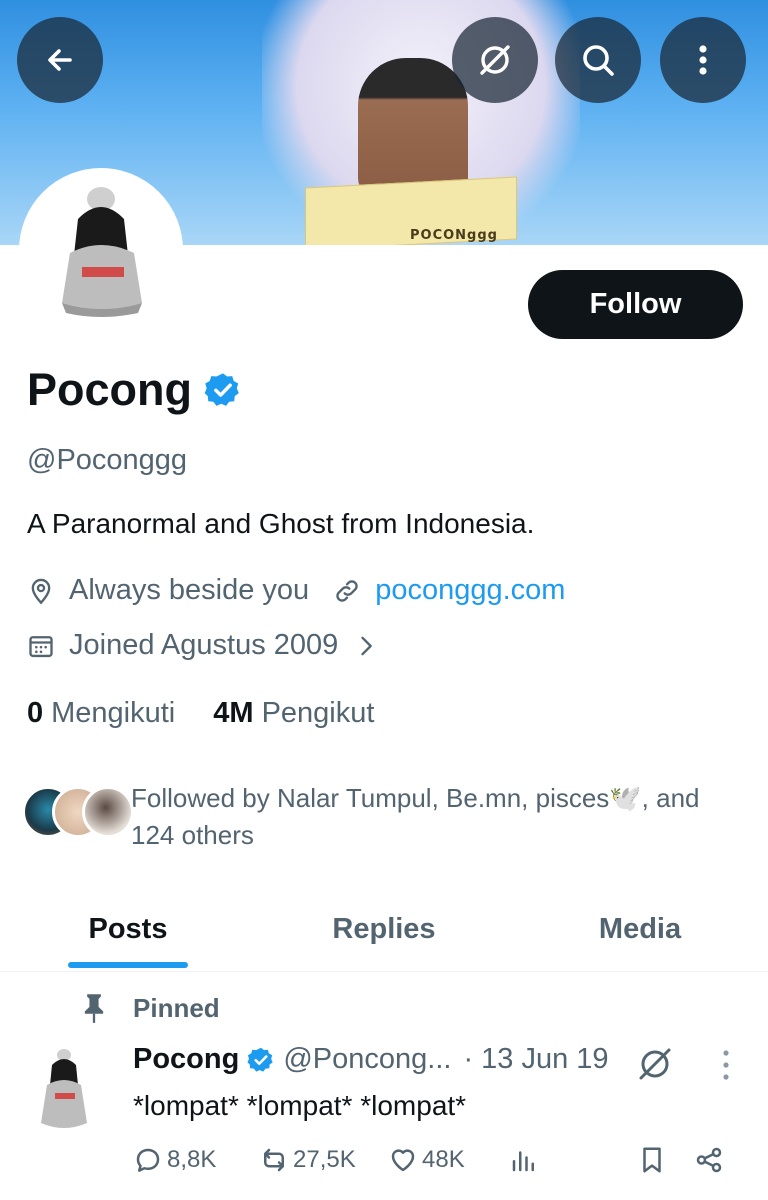 This screenshot has height=1200, width=768. Describe the element at coordinates (281, 523) in the screenshot. I see `profile-bio: A Paranormal and Ghost from Indonesia.` at that location.